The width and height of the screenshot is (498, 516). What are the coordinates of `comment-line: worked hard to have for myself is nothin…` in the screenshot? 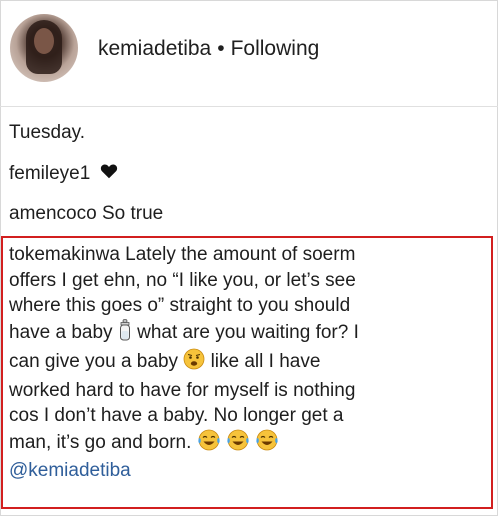 It's located at (182, 390).